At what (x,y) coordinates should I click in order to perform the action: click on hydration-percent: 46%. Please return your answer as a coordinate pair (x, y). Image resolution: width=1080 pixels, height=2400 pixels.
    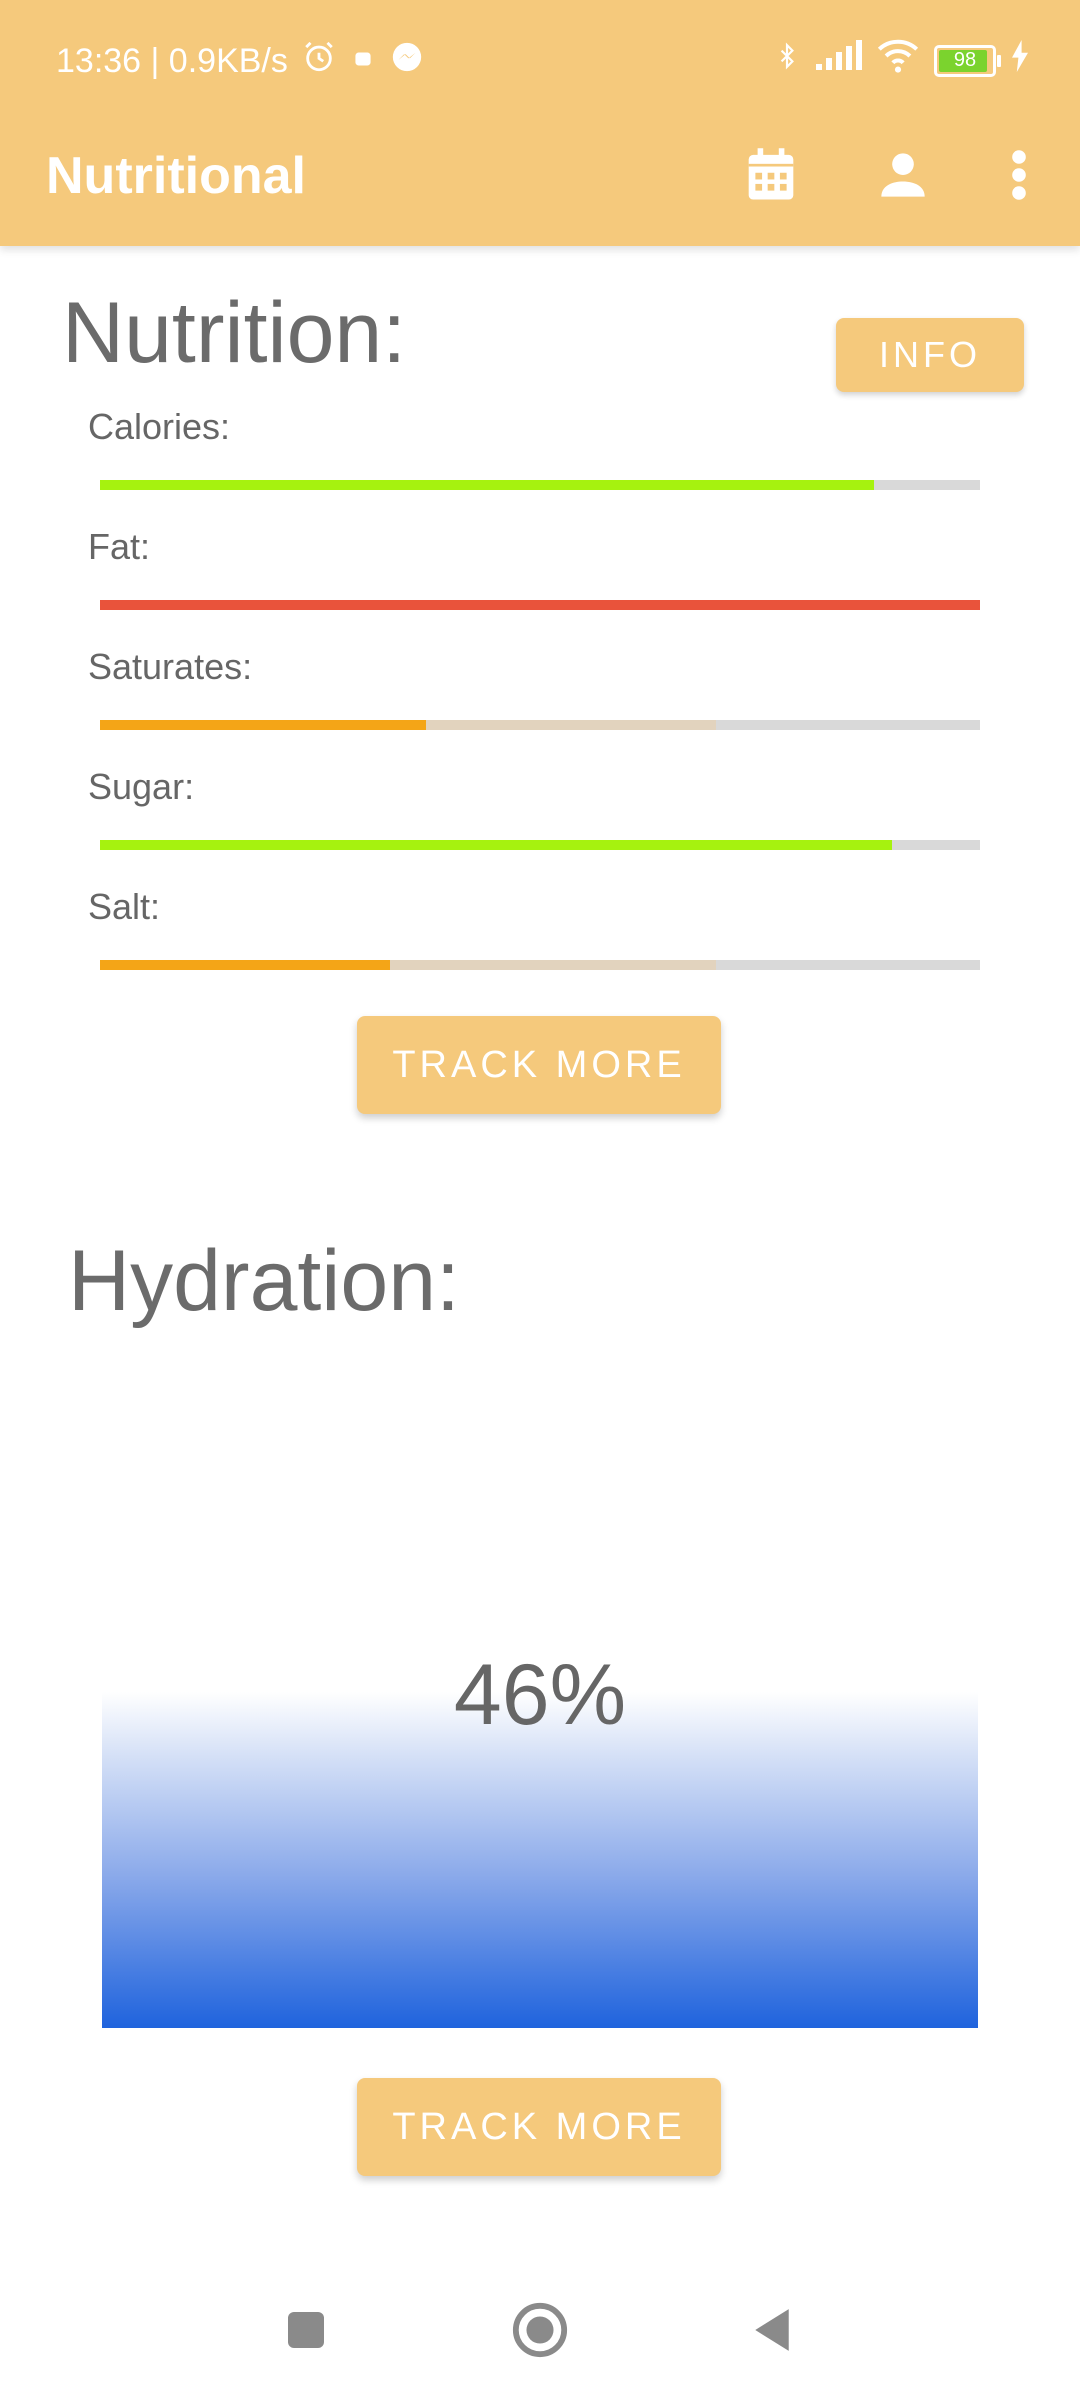
    Looking at the image, I should click on (540, 1695).